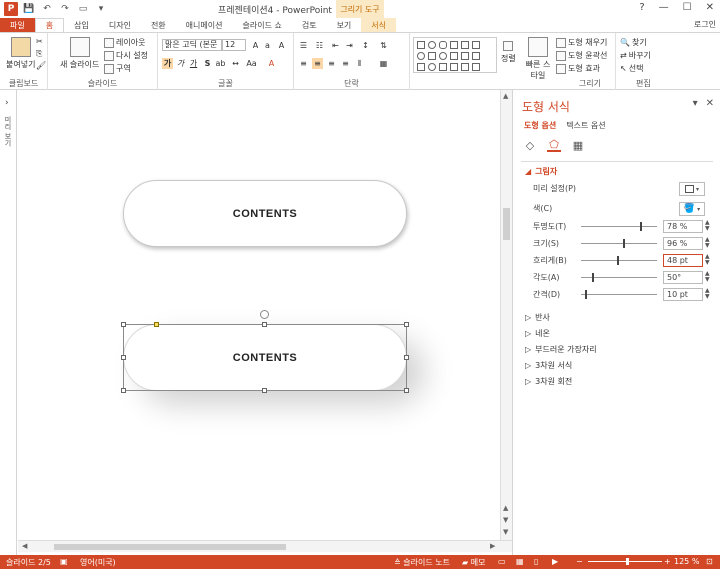 The image size is (720, 569). I want to click on tab-insert: 삽입, so click(81, 25).